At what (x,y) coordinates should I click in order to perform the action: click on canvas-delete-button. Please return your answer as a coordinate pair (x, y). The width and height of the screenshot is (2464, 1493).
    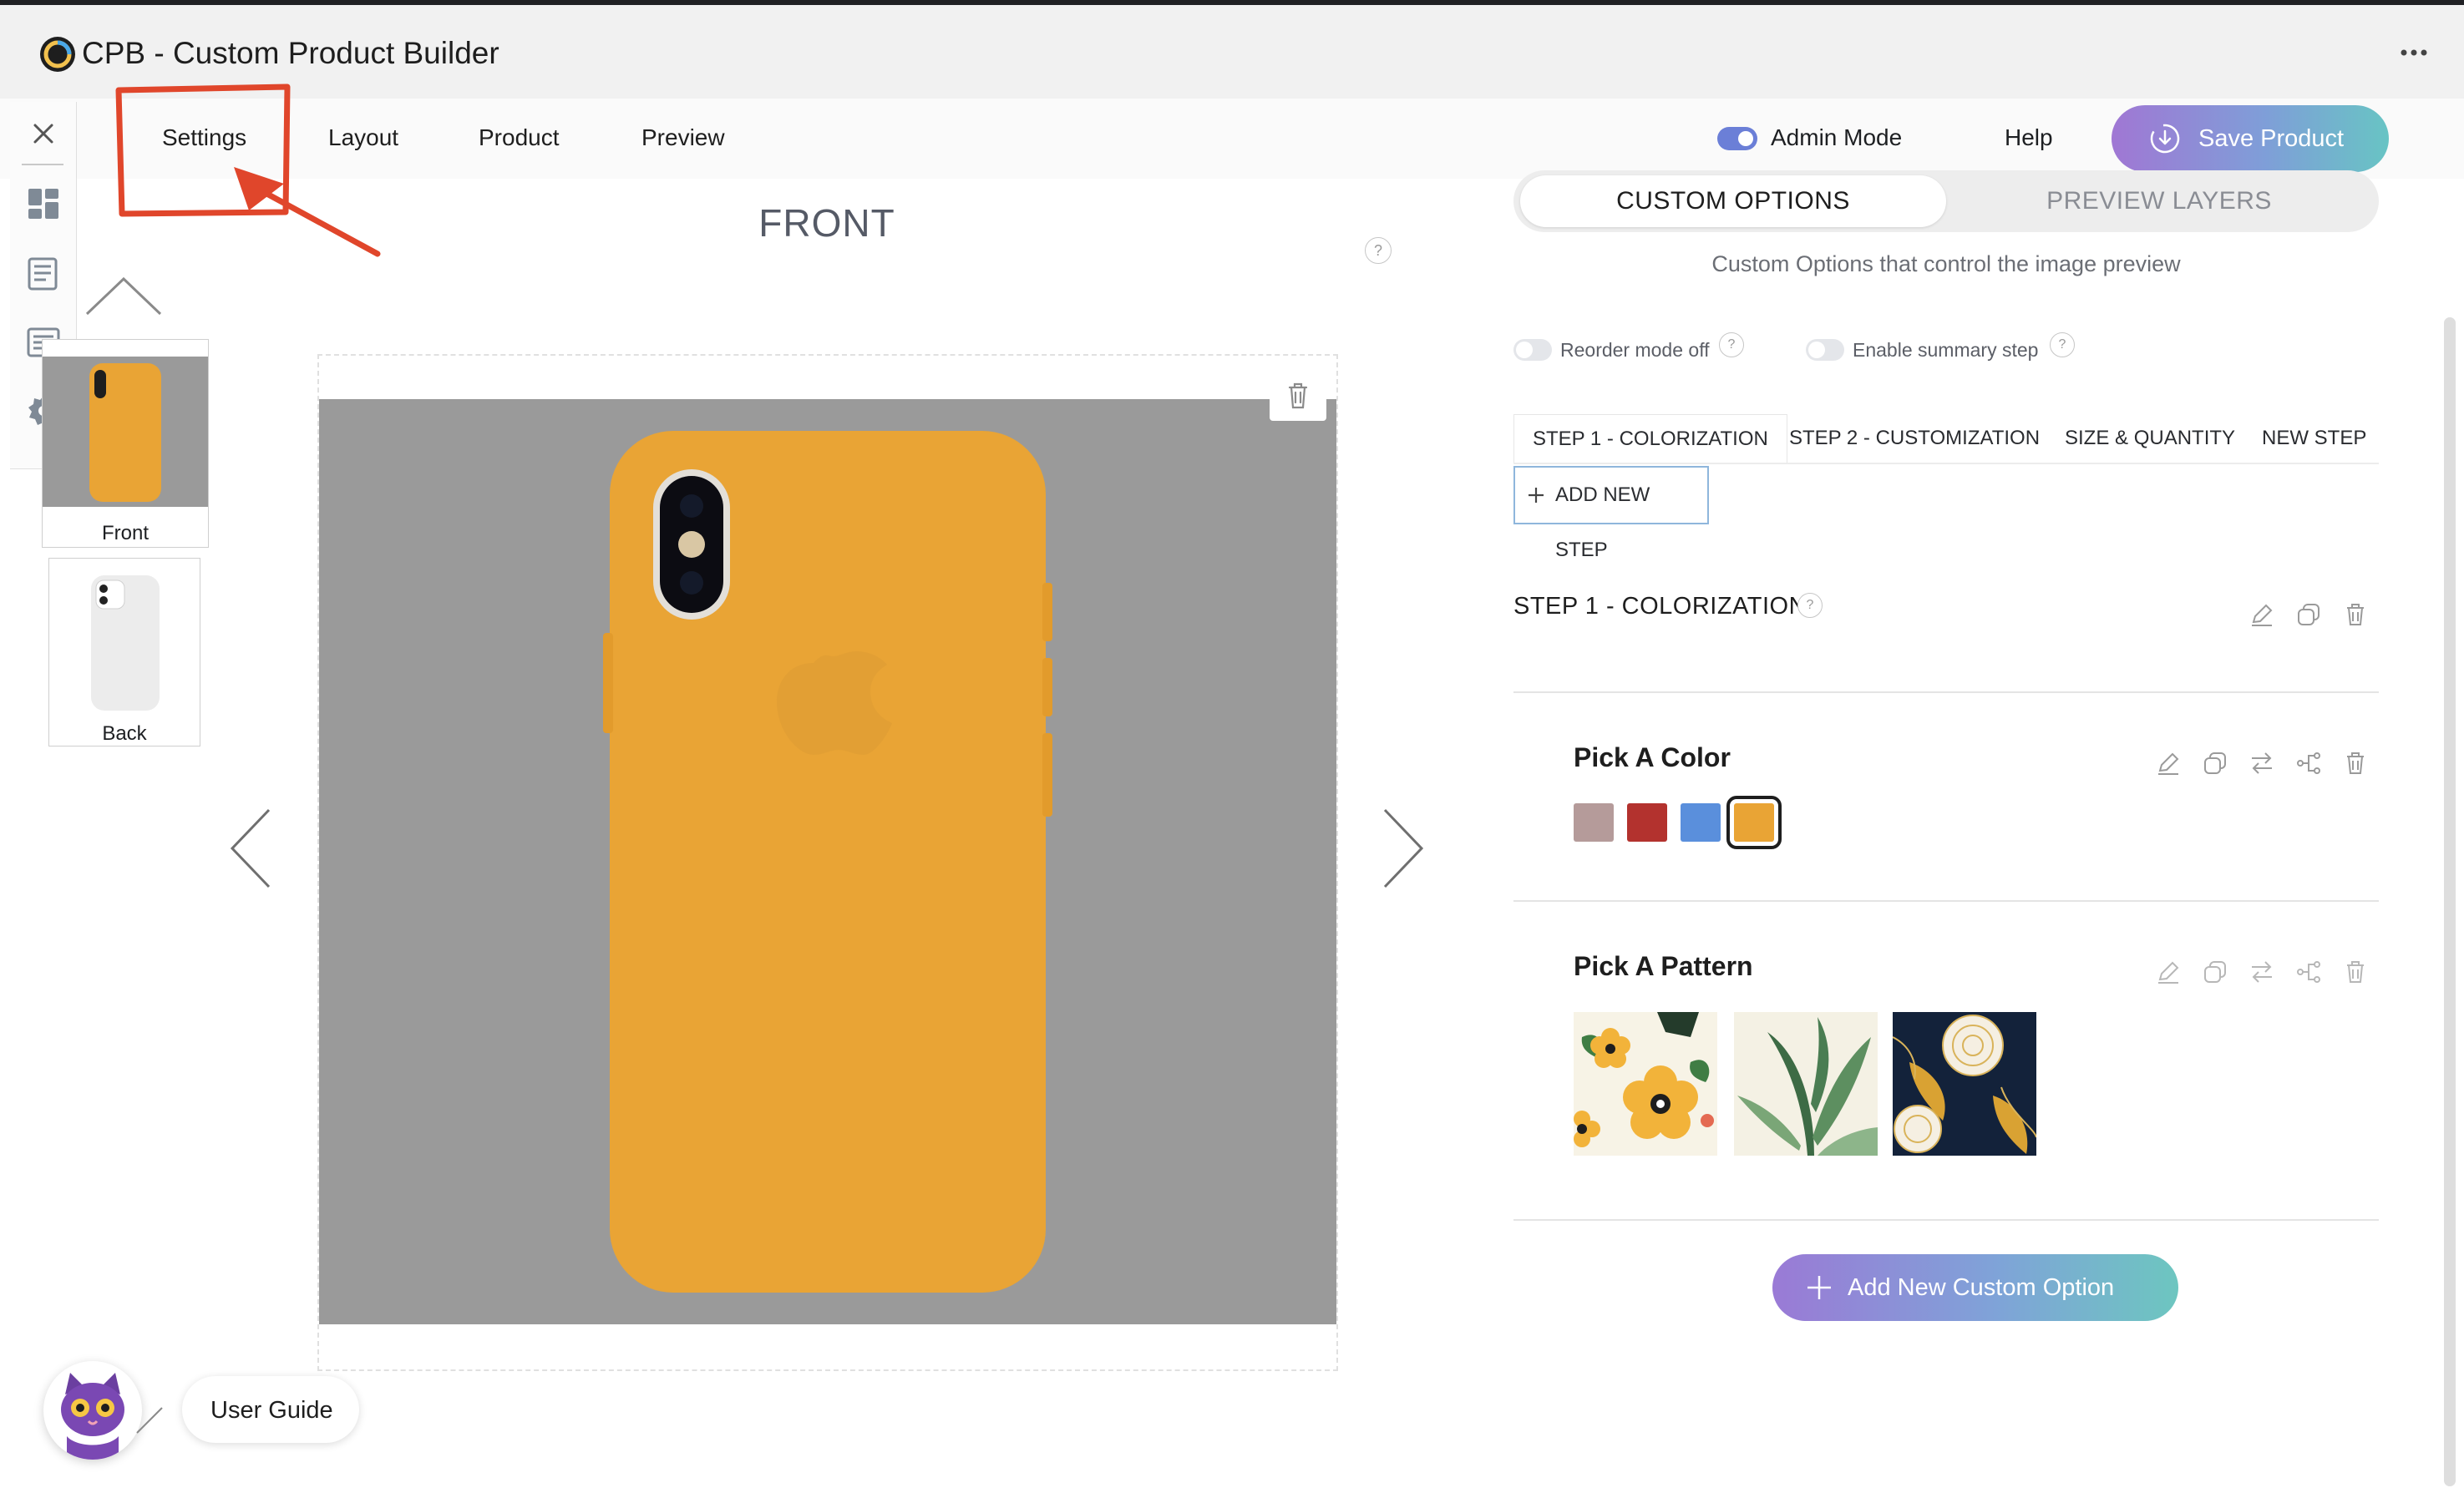
    Looking at the image, I should click on (1298, 396).